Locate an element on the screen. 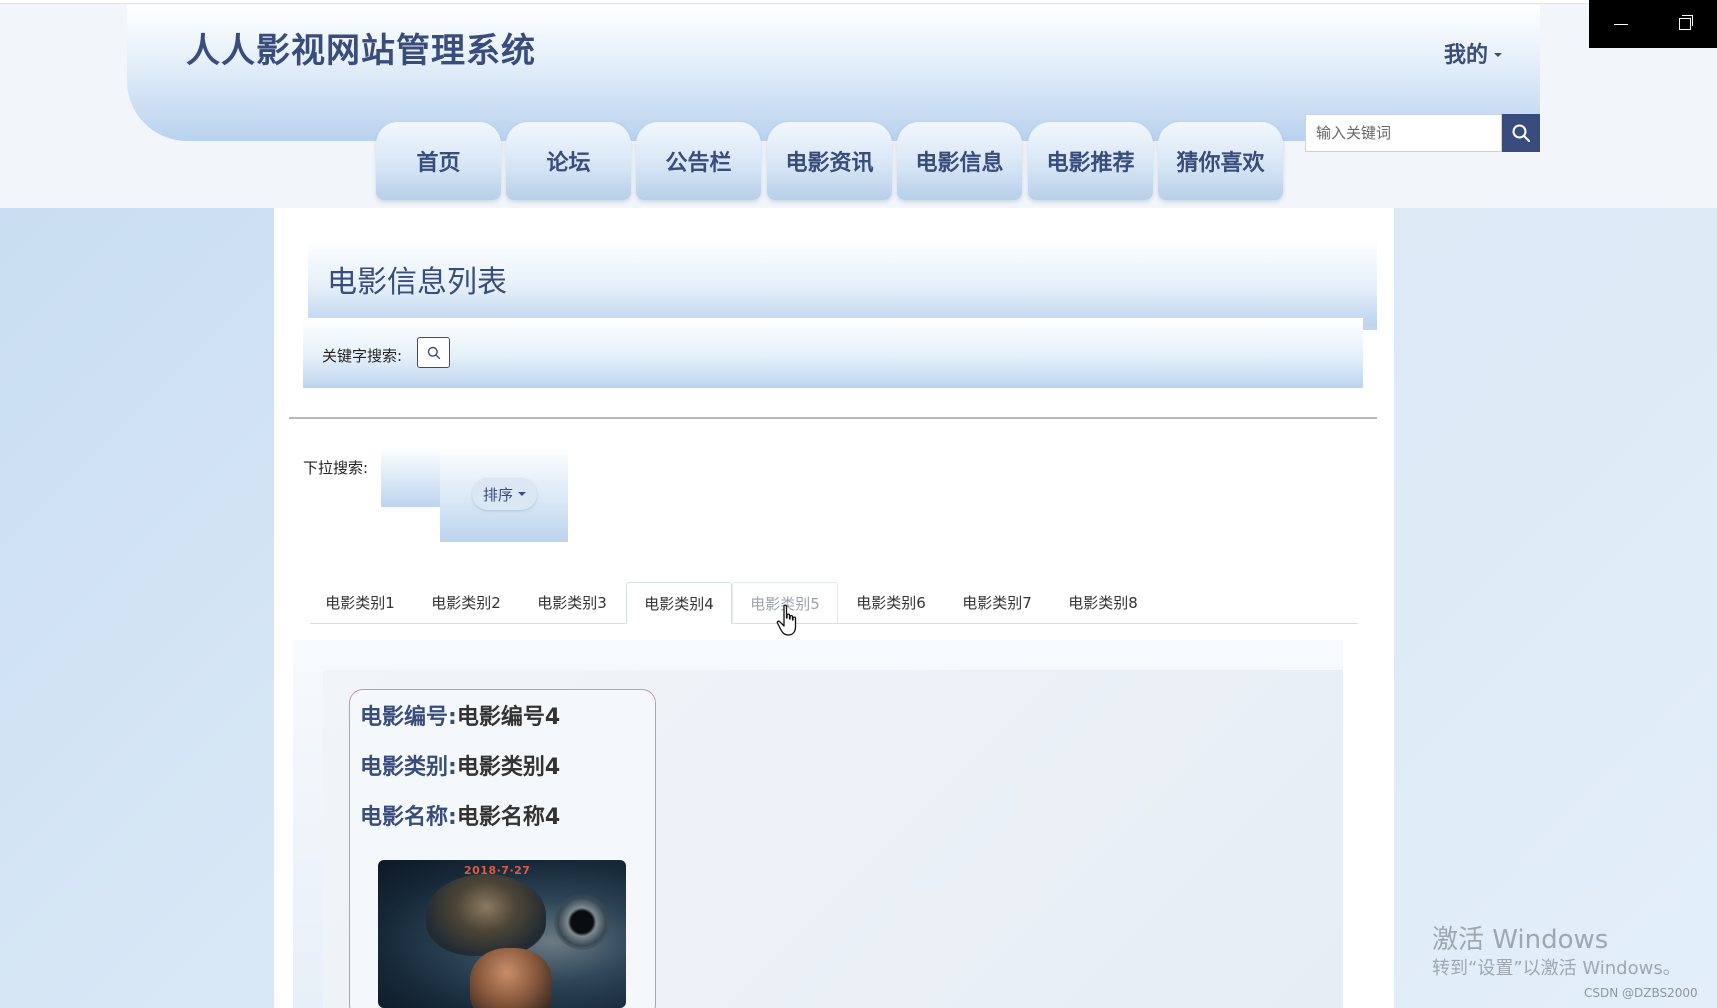  movie-number-field: 电影编号:电影编号4 is located at coordinates (510, 718).